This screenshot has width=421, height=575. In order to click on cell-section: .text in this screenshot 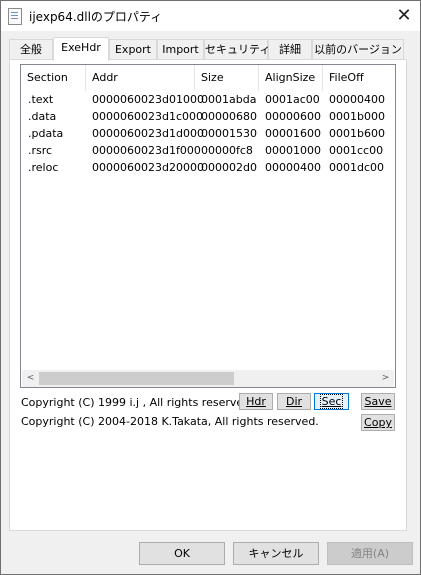, I will do `click(41, 99)`.